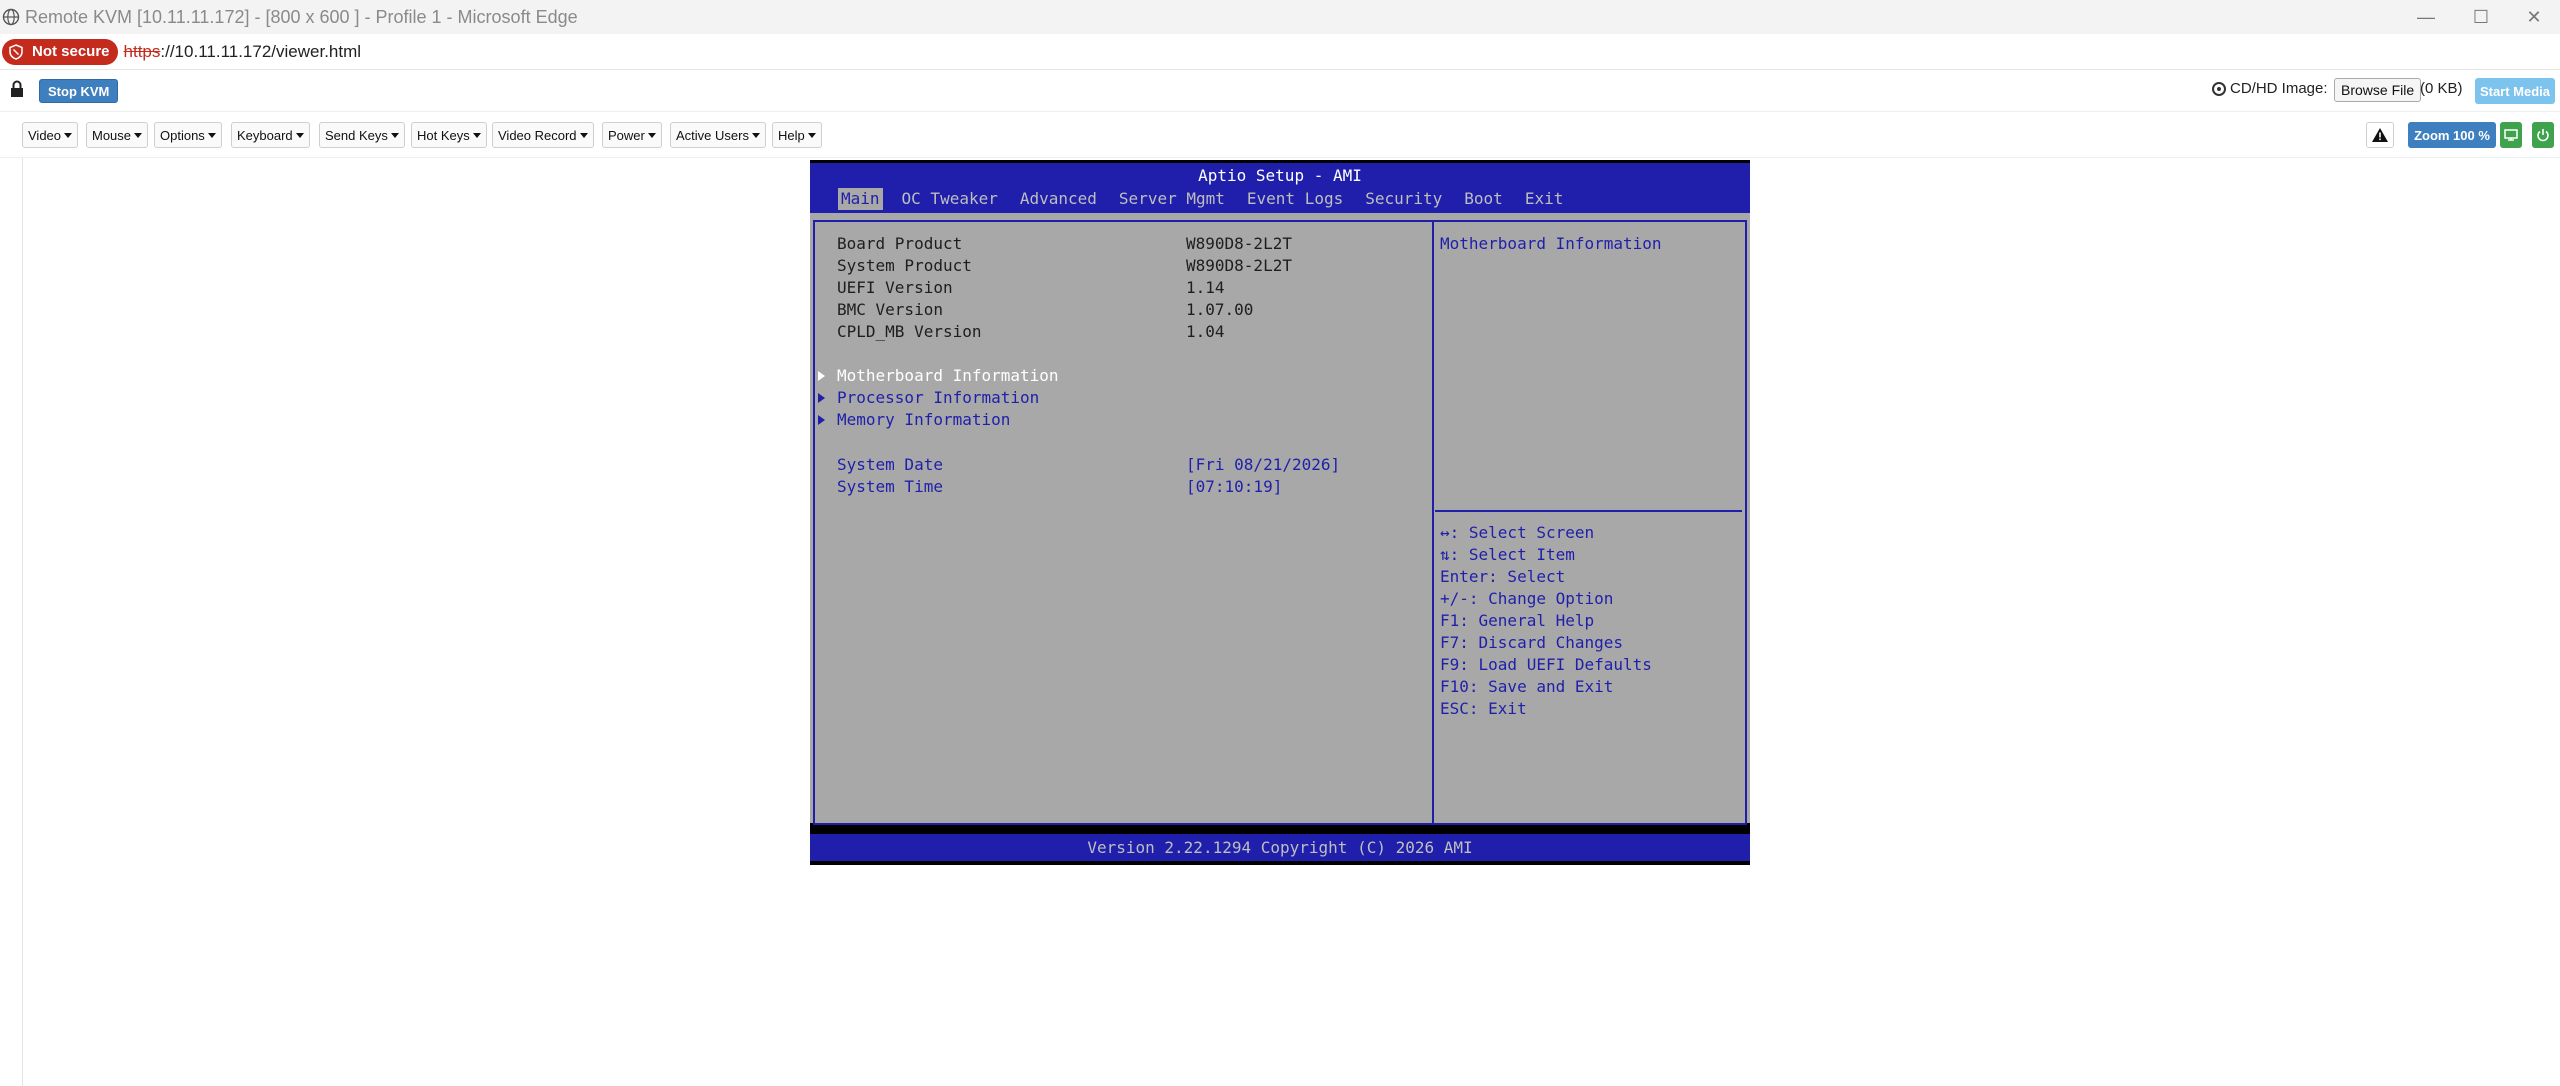  Describe the element at coordinates (1588, 511) in the screenshot. I see `bios-help-divider` at that location.